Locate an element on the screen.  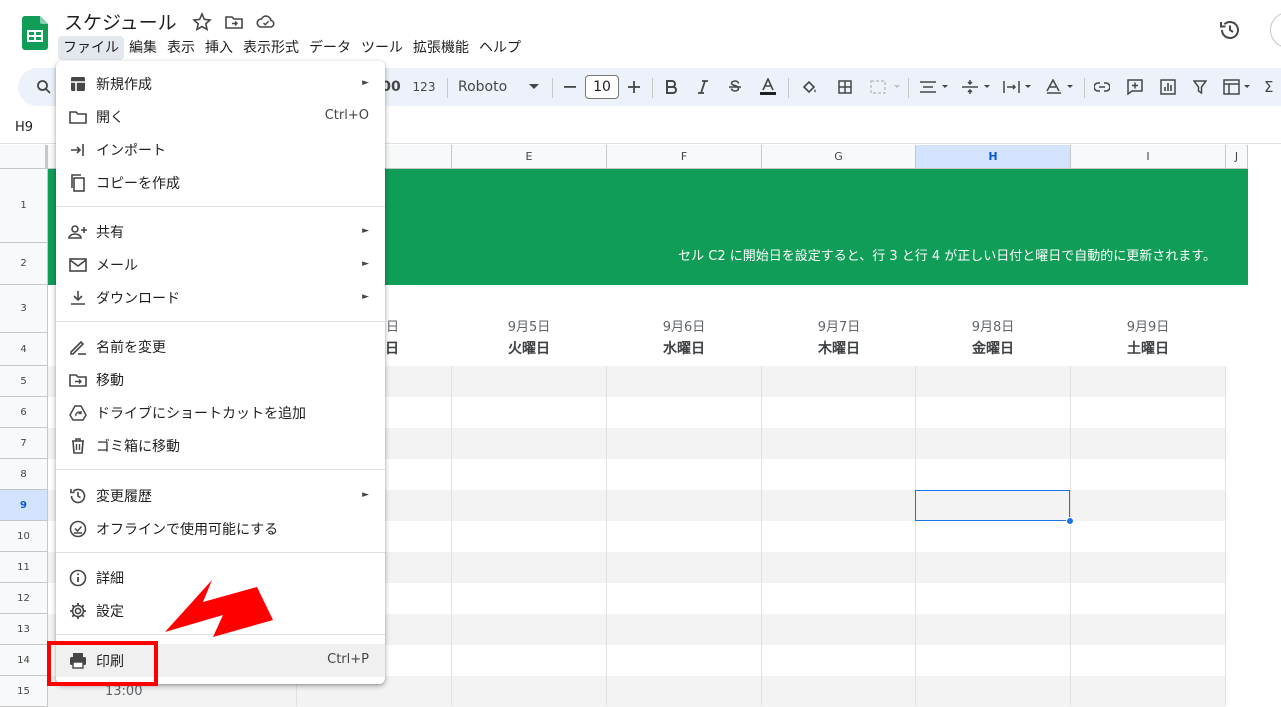
day-cell: 火曜日 is located at coordinates (529, 348).